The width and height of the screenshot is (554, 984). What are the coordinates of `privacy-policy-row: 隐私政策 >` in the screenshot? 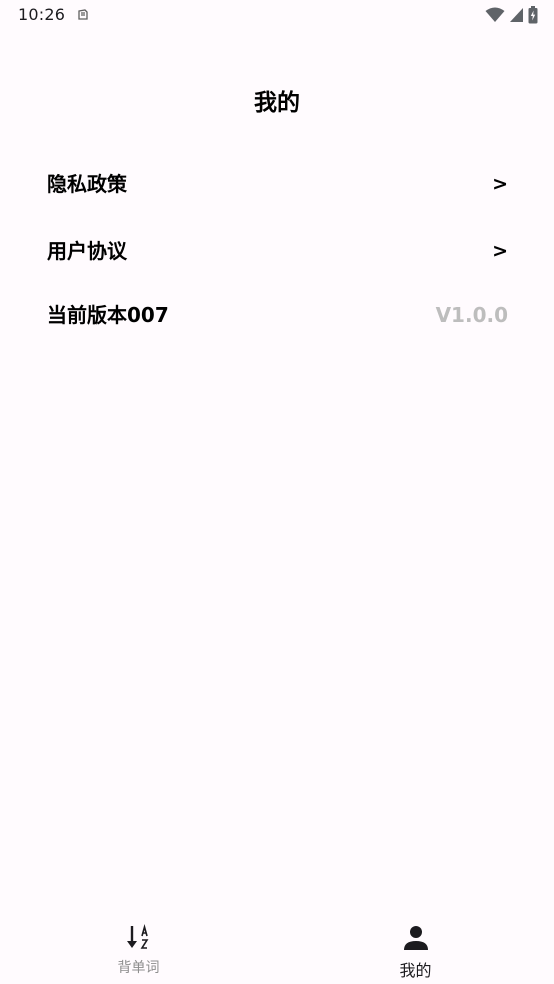 It's located at (277, 184).